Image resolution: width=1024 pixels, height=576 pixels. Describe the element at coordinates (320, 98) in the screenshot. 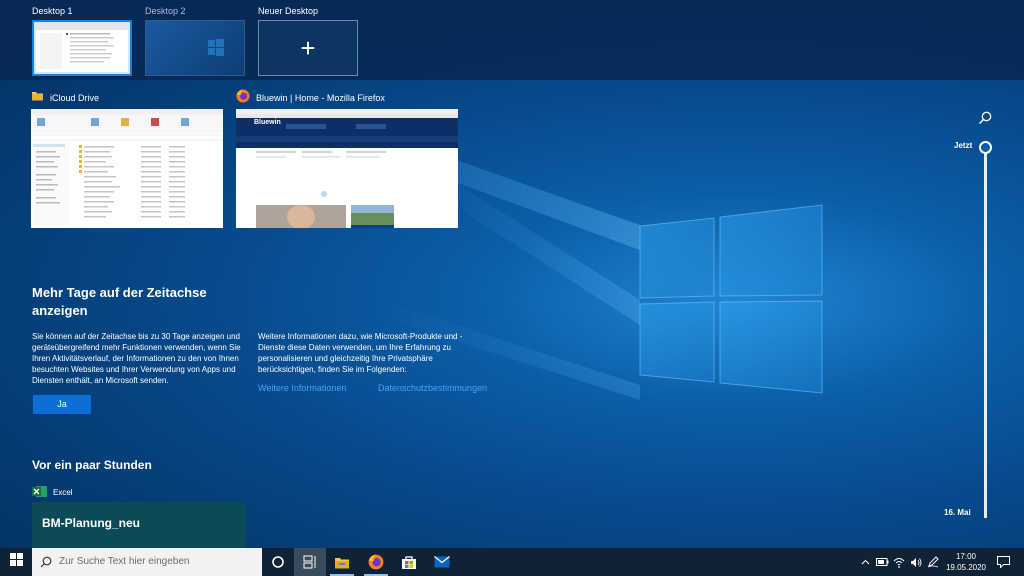

I see `window-title: Bluewin | Home - Mozilla Firefox` at that location.